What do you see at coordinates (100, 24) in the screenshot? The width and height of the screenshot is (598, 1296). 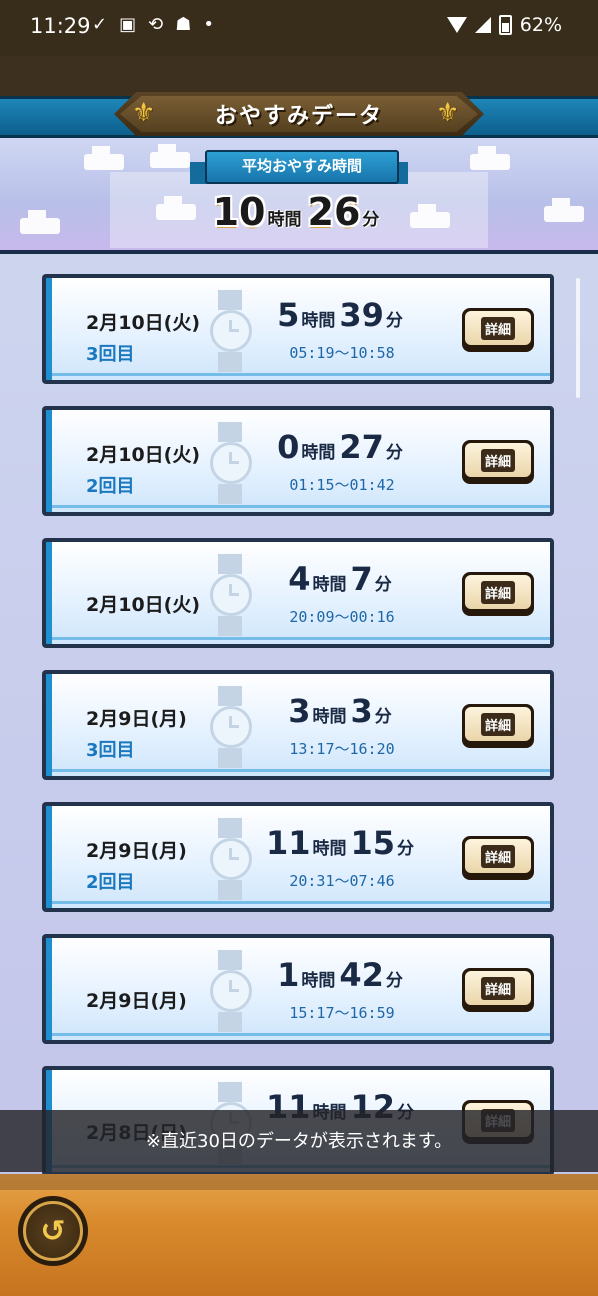 I see `check-circle-icon: ✓` at bounding box center [100, 24].